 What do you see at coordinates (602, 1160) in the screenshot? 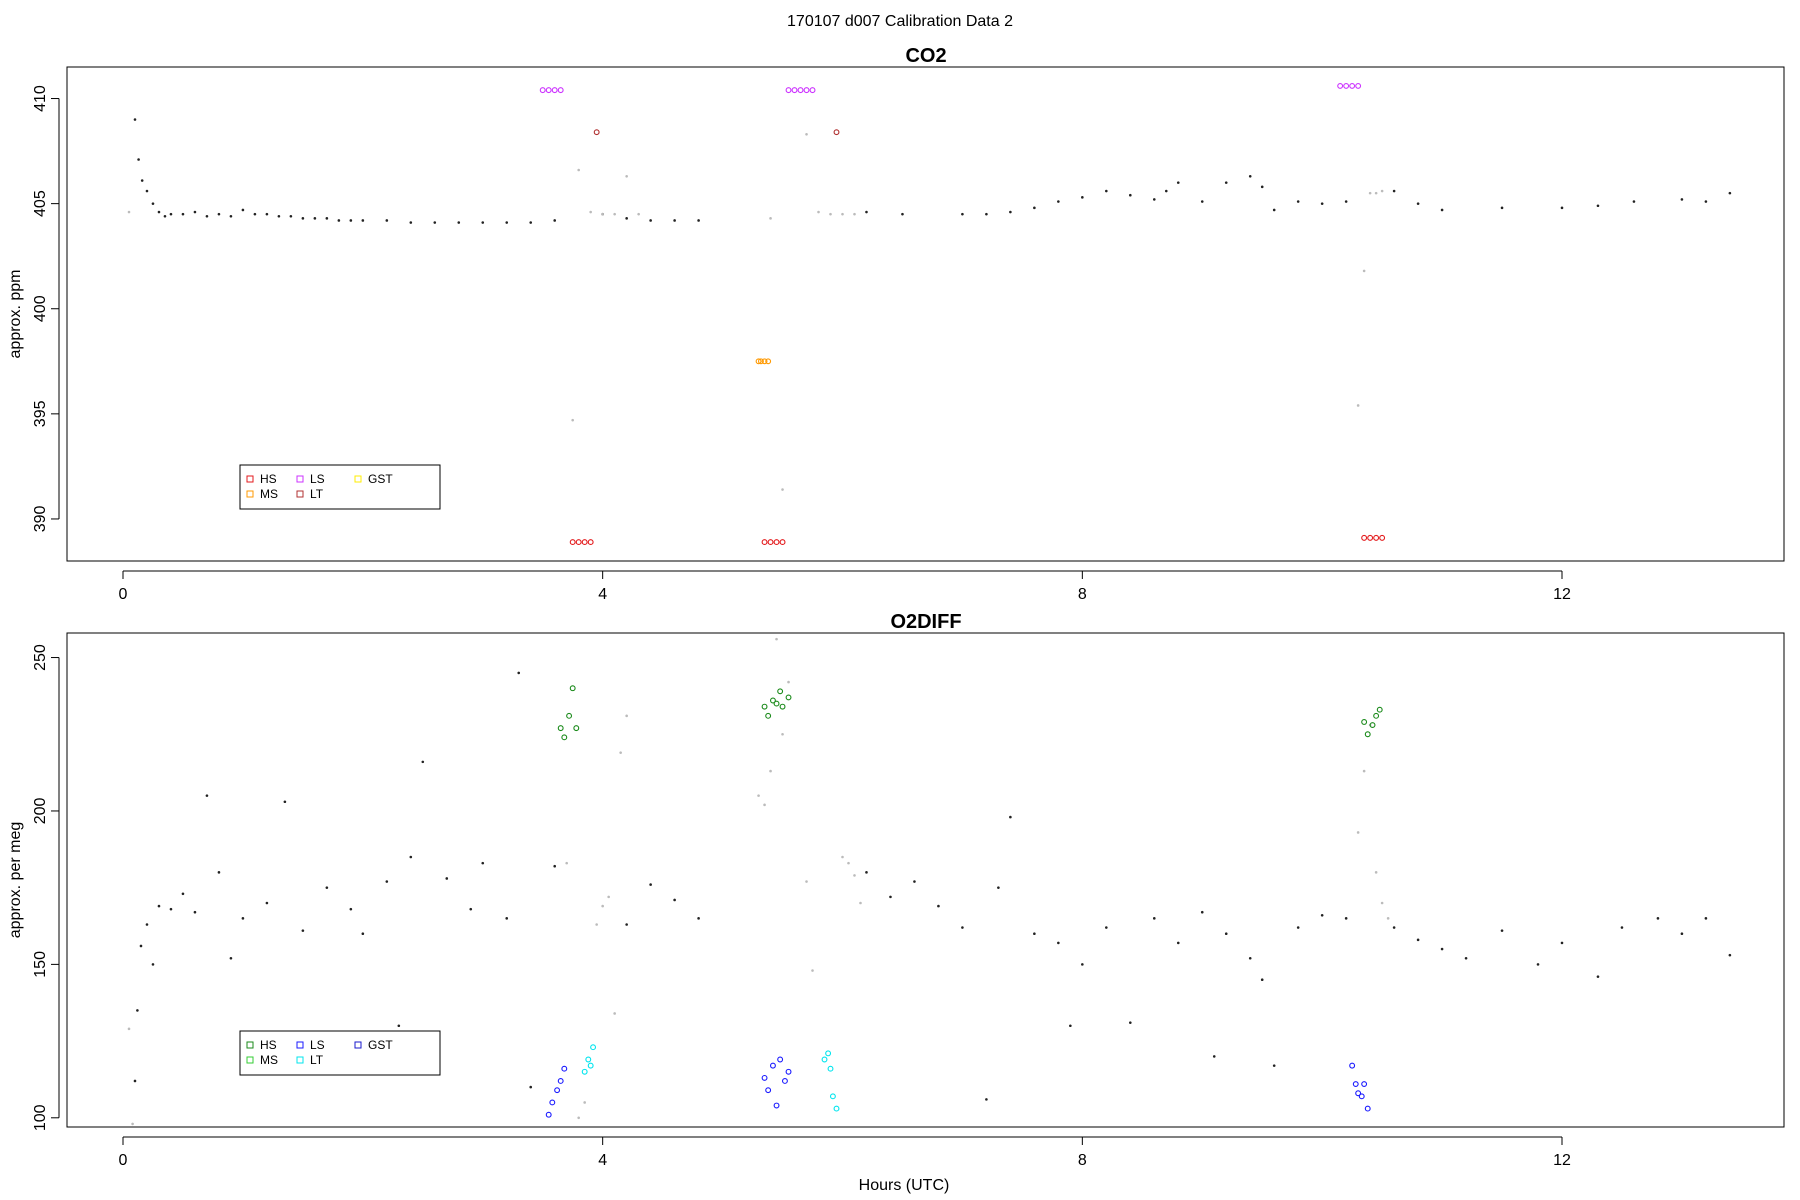
I see `o2diff-x-tick-label: 4` at bounding box center [602, 1160].